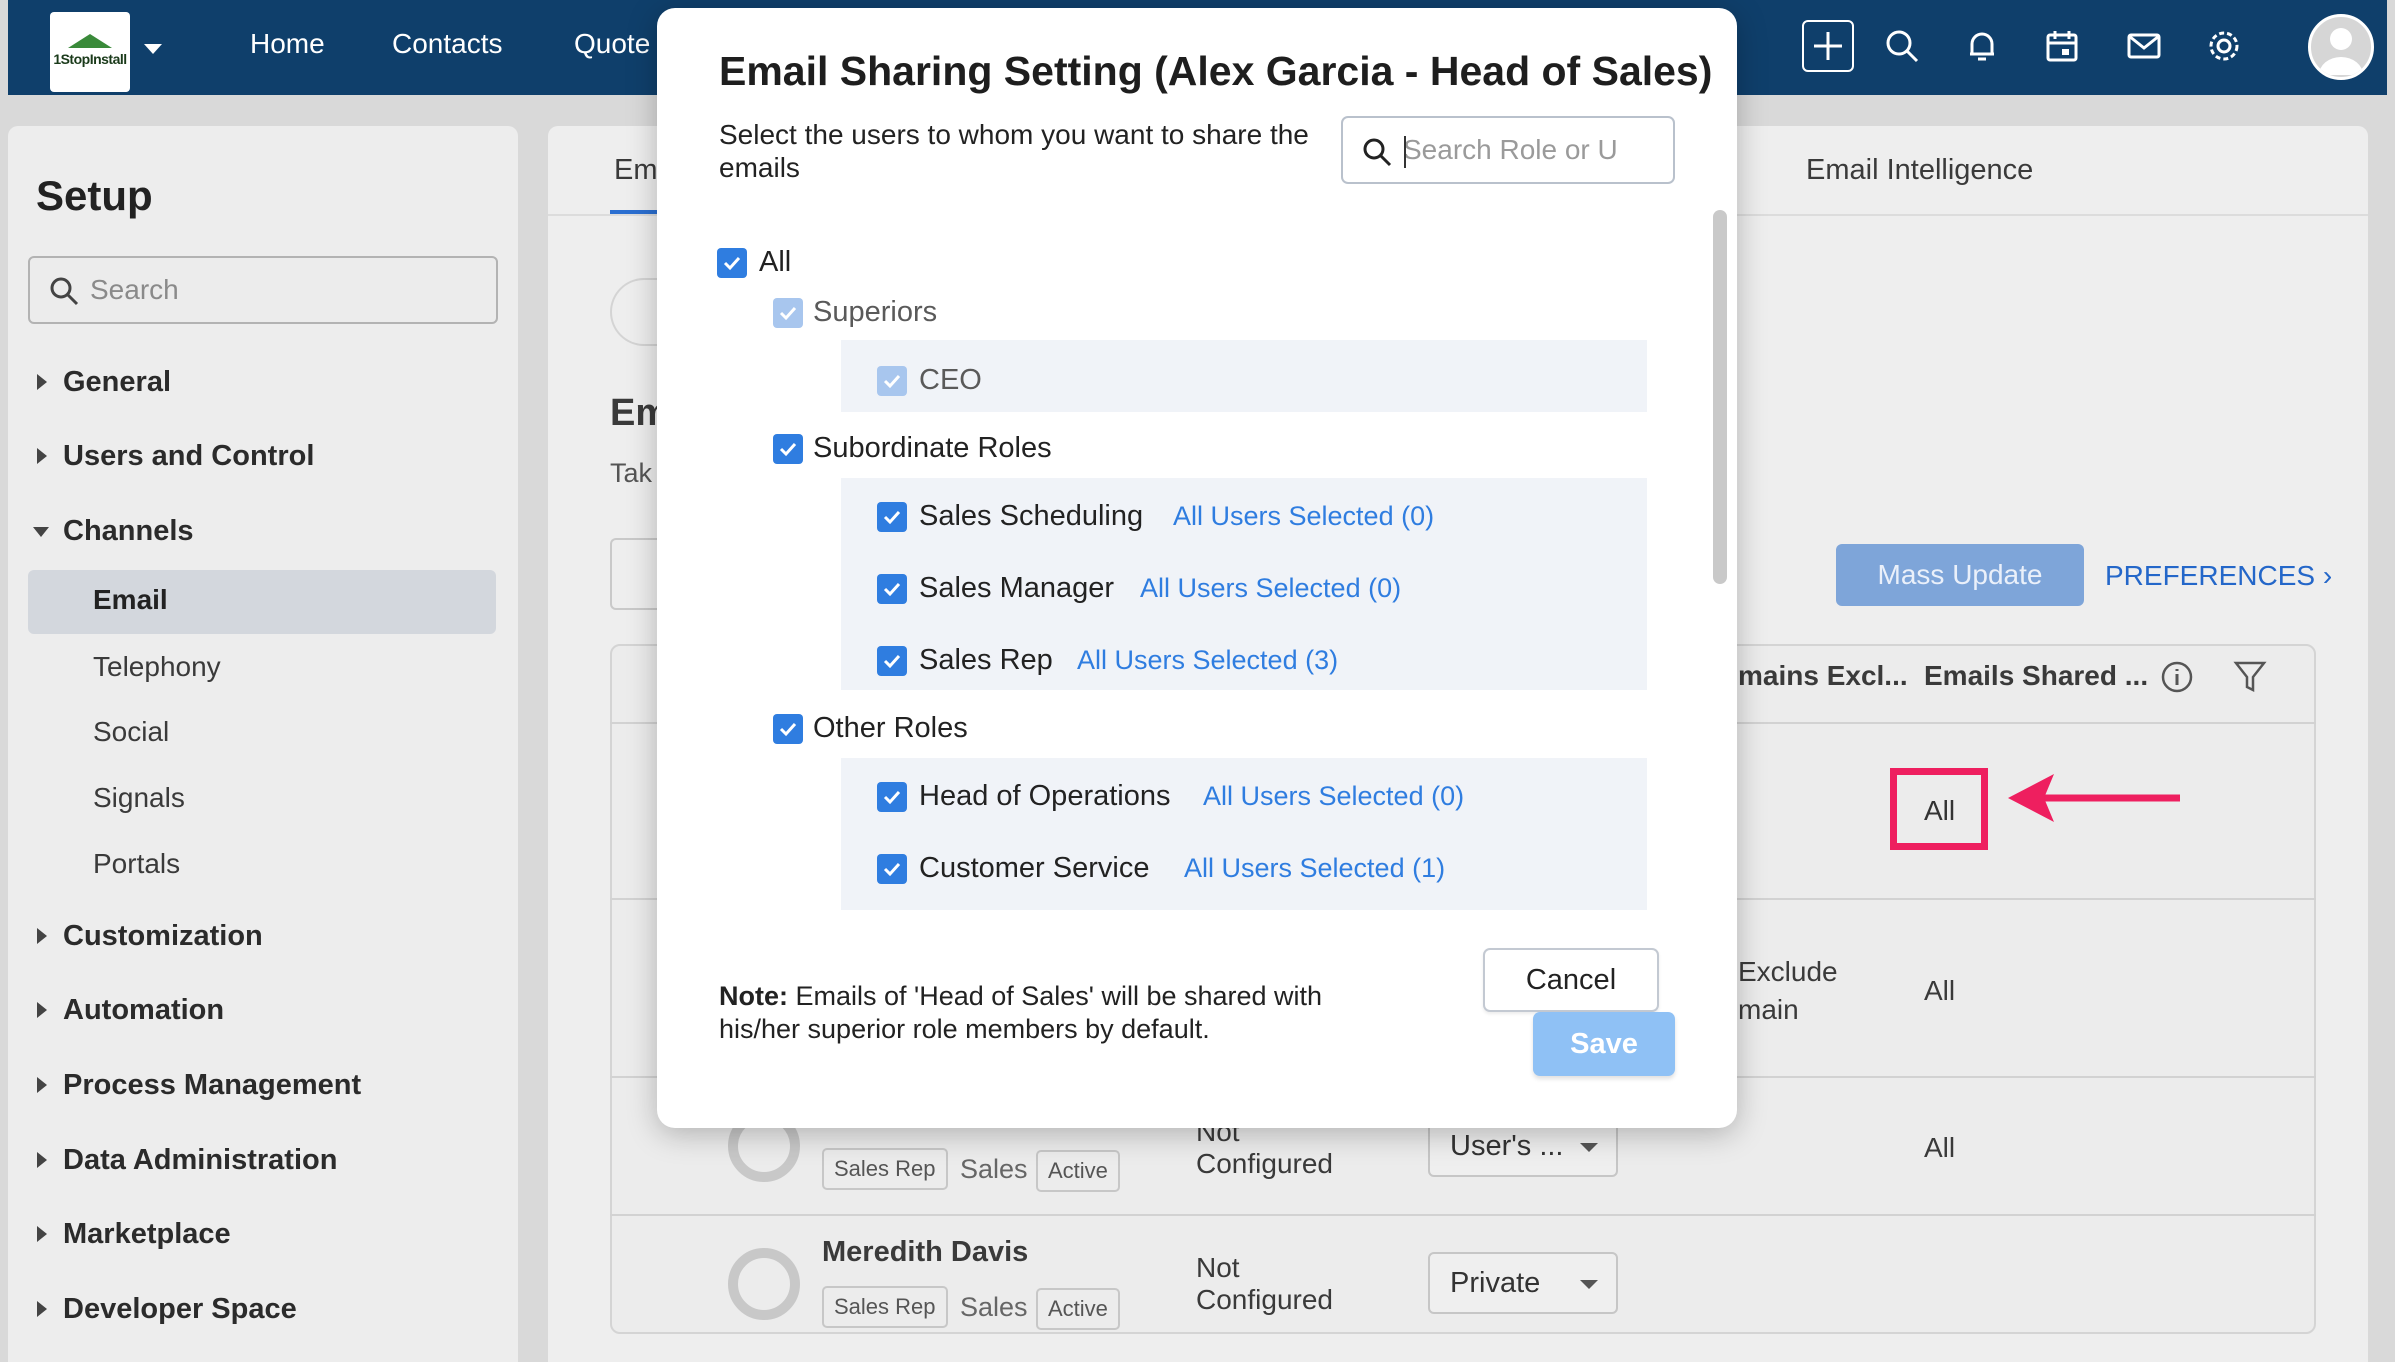 The image size is (2395, 1362). I want to click on role-tag: Sales Rep, so click(885, 1307).